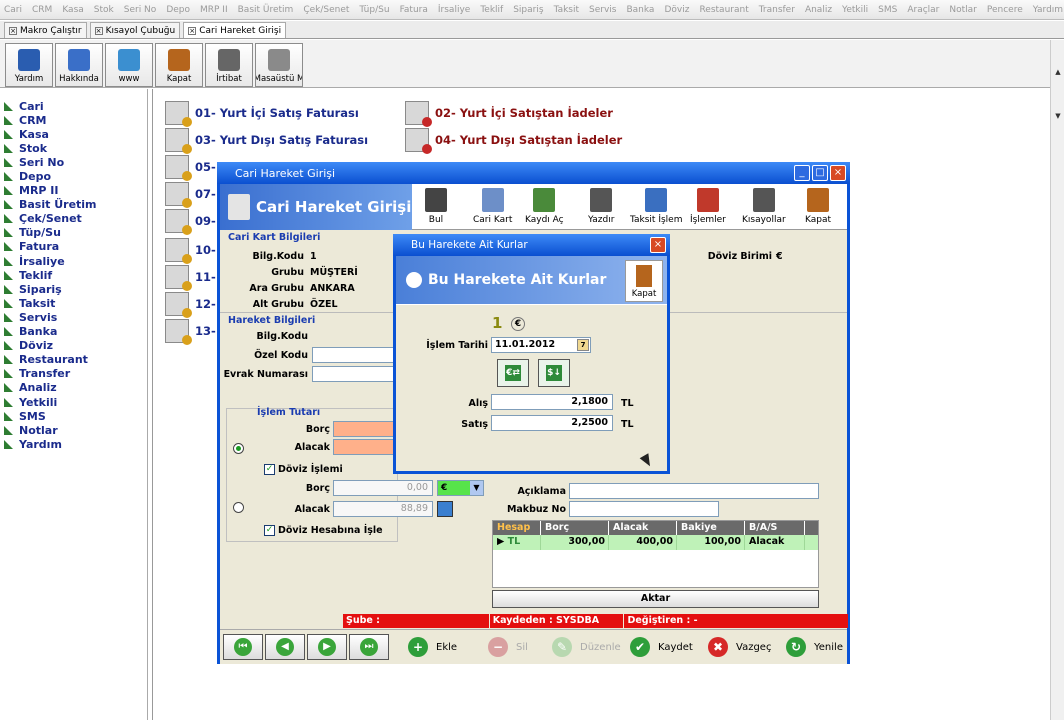  What do you see at coordinates (190, 332) in the screenshot?
I see `document-link: 13-` at bounding box center [190, 332].